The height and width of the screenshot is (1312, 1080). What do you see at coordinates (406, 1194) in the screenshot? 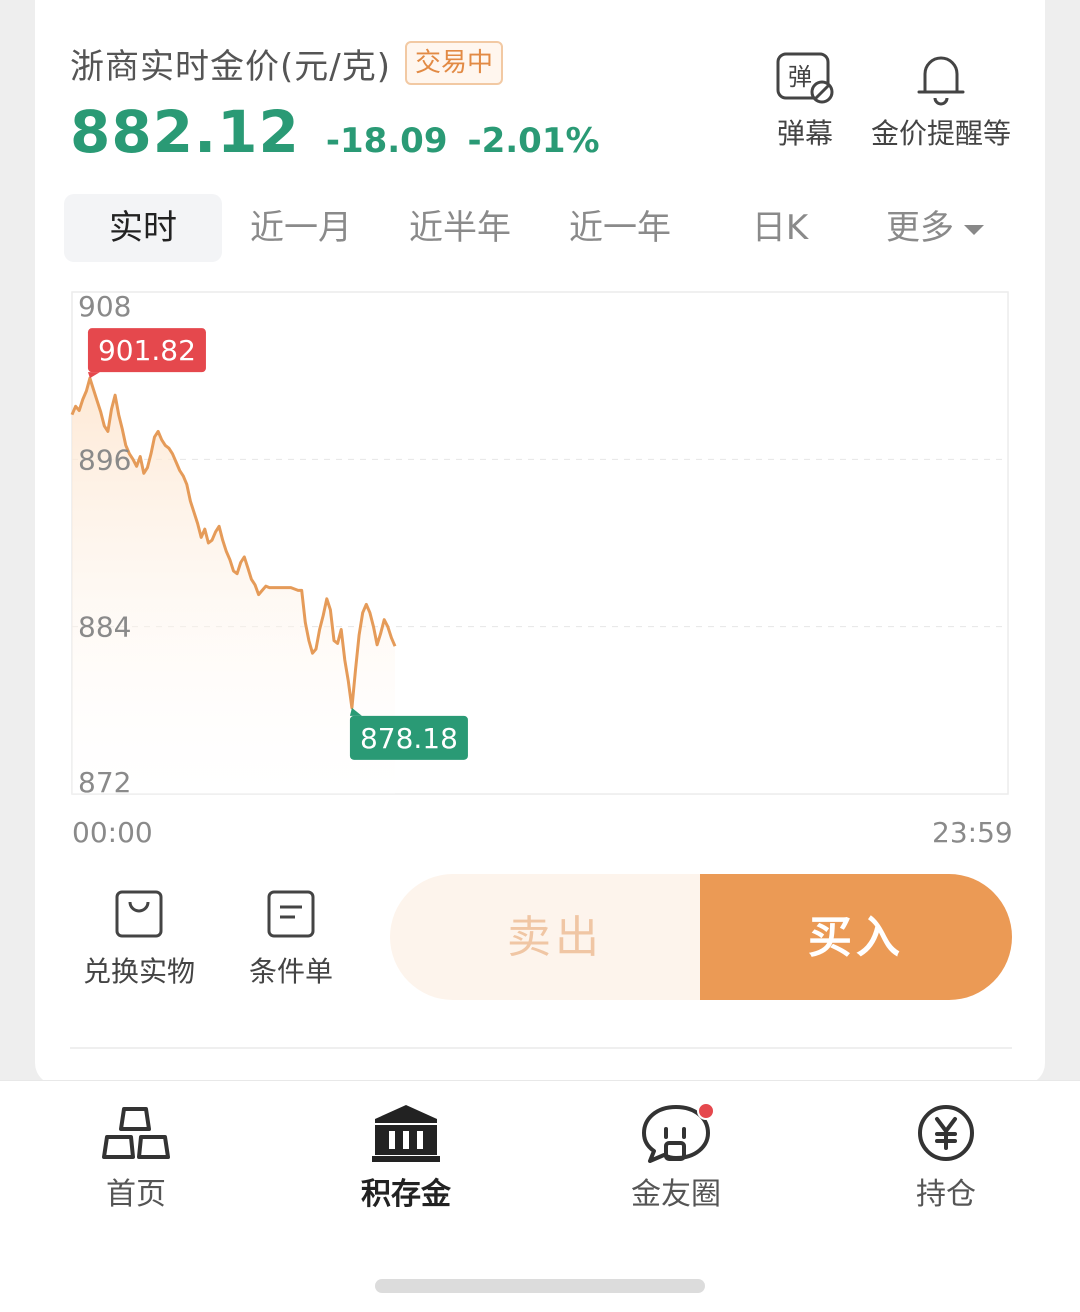
I see `nav-label: 积存金` at bounding box center [406, 1194].